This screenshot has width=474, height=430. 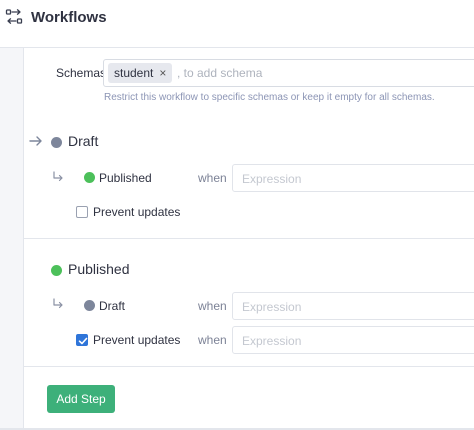 I want to click on checkmark-icon, so click(x=83, y=341).